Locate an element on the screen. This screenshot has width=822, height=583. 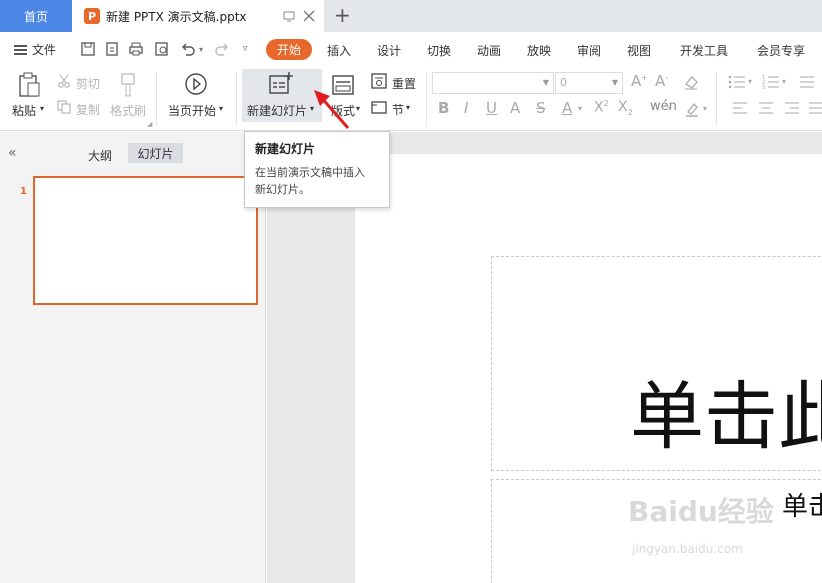
document-tab-title: 新建 PPTX 演示文稿.pptx is located at coordinates (176, 16).